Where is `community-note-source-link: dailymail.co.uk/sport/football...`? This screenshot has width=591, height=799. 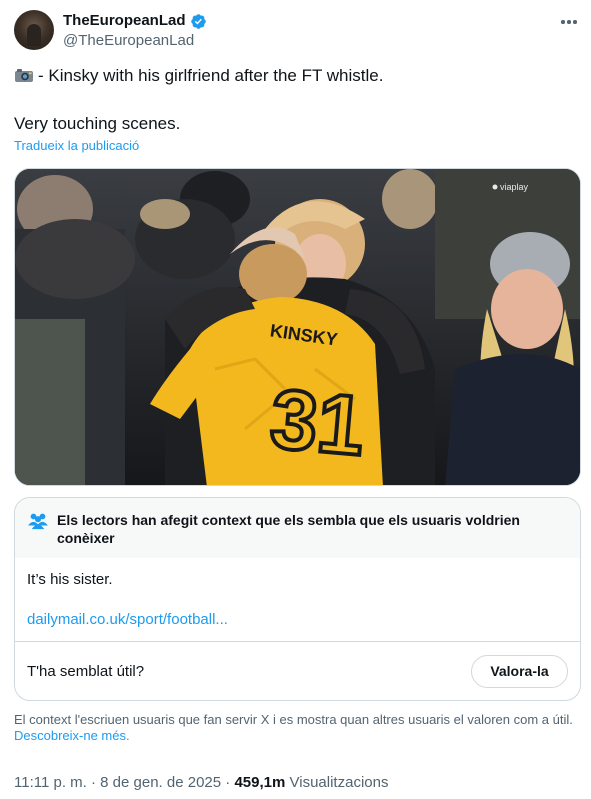 community-note-source-link: dailymail.co.uk/sport/football... is located at coordinates (297, 620).